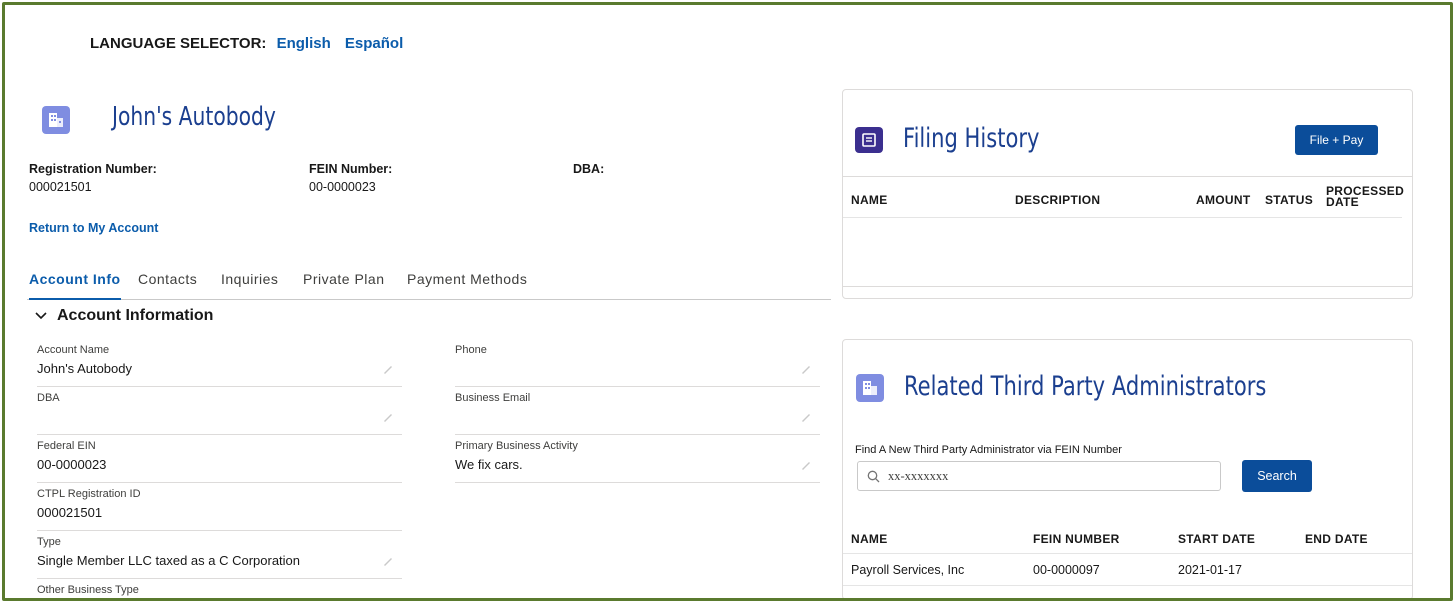 Image resolution: width=1455 pixels, height=603 pixels. Describe the element at coordinates (75, 285) in the screenshot. I see `tab-account-info: Account Info` at that location.